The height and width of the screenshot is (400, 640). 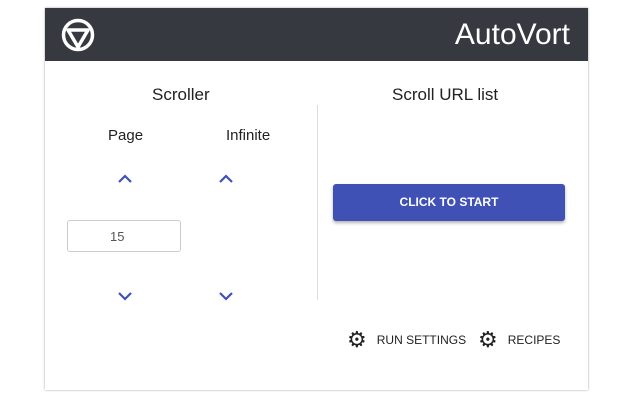 I want to click on url-list-heading: Scroll URL list, so click(x=445, y=94).